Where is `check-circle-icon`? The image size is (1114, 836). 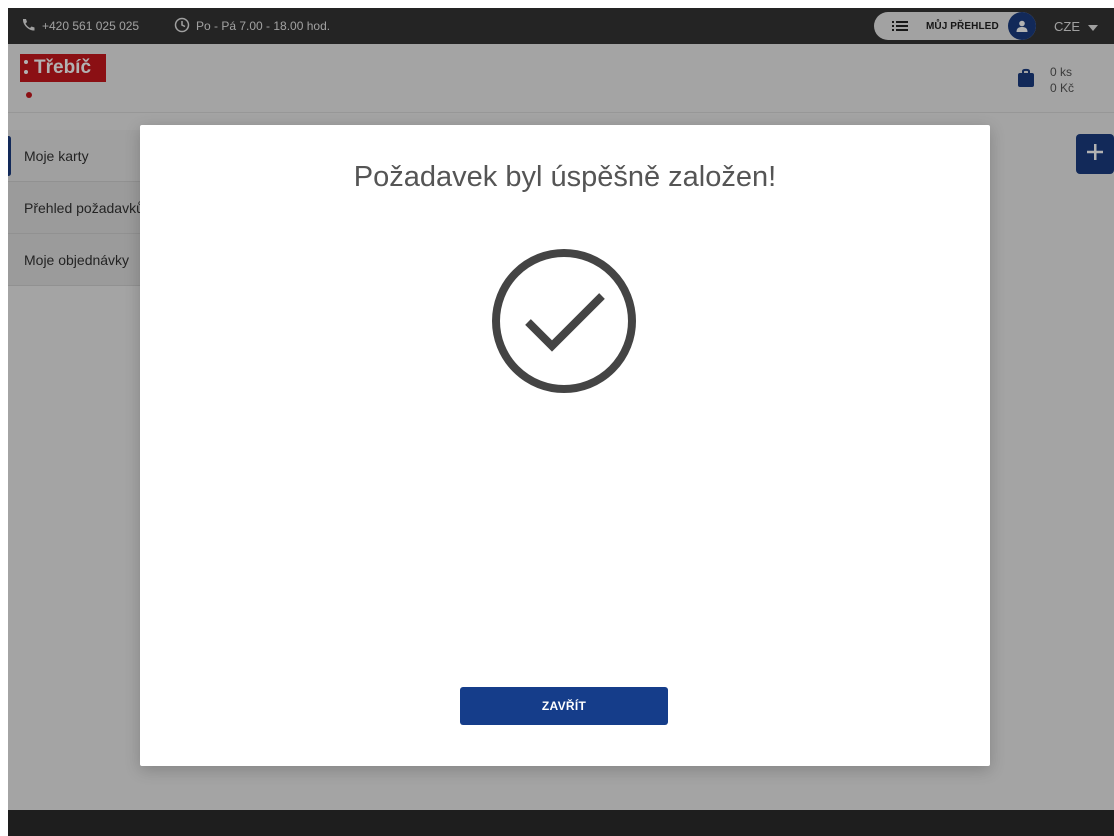 check-circle-icon is located at coordinates (564, 323).